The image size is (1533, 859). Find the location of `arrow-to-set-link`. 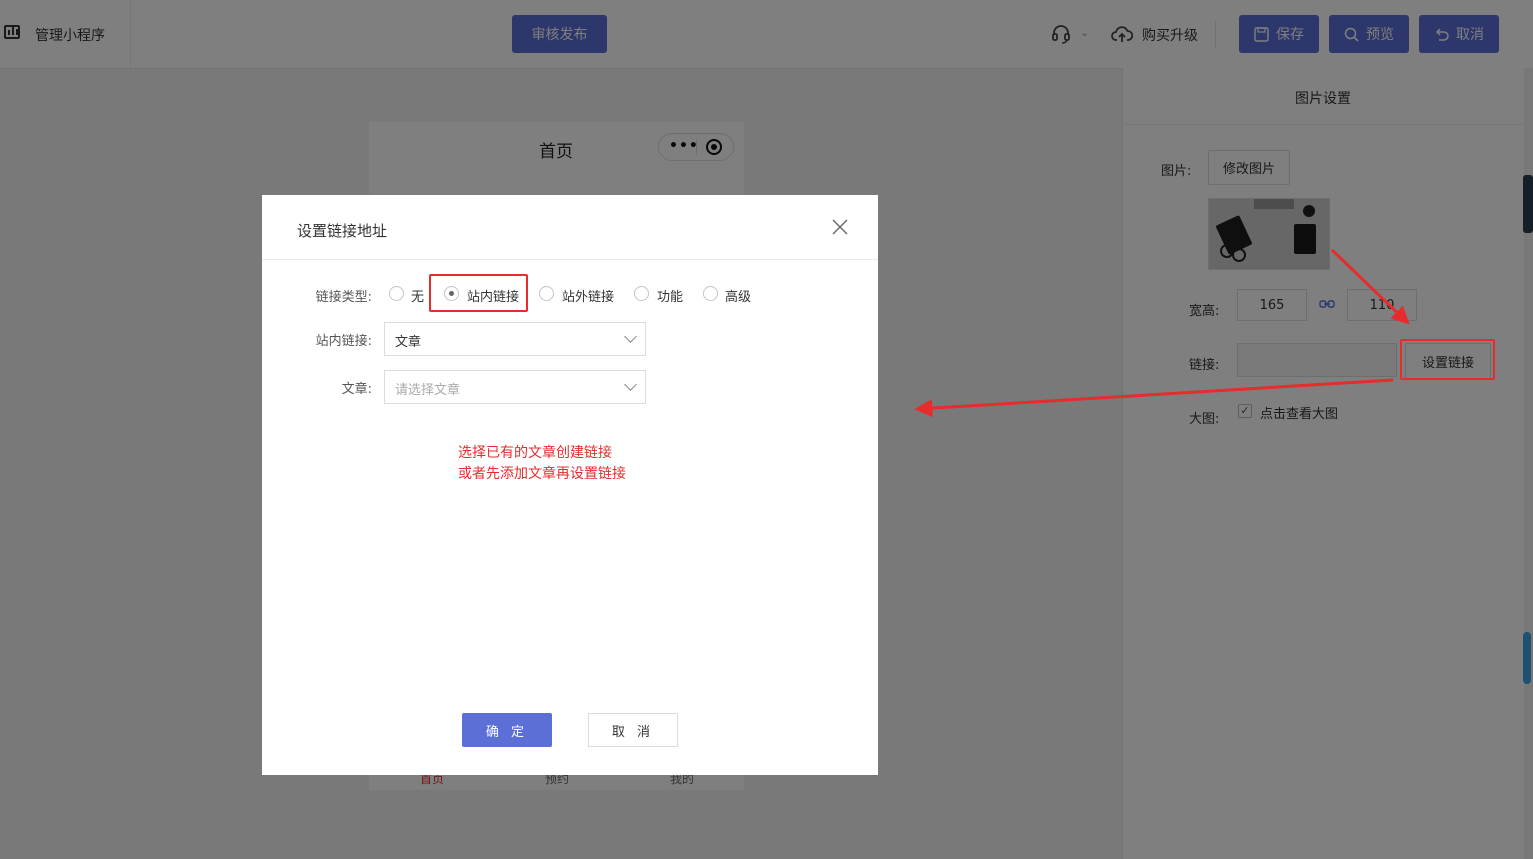

arrow-to-set-link is located at coordinates (1370, 286).